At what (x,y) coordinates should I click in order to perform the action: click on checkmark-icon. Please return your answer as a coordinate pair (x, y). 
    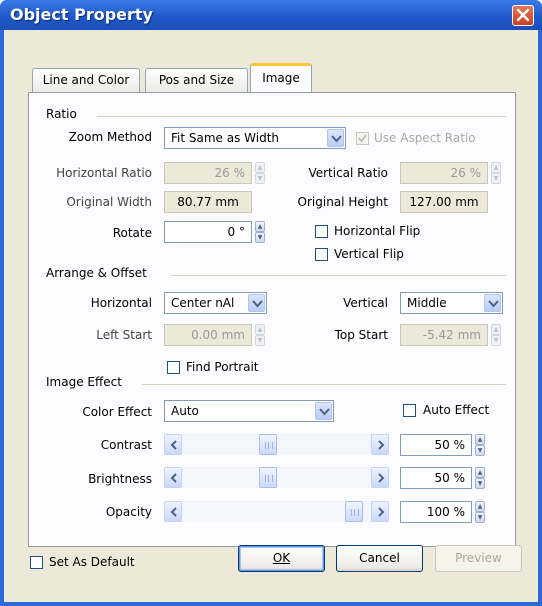
    Looking at the image, I should click on (362, 138).